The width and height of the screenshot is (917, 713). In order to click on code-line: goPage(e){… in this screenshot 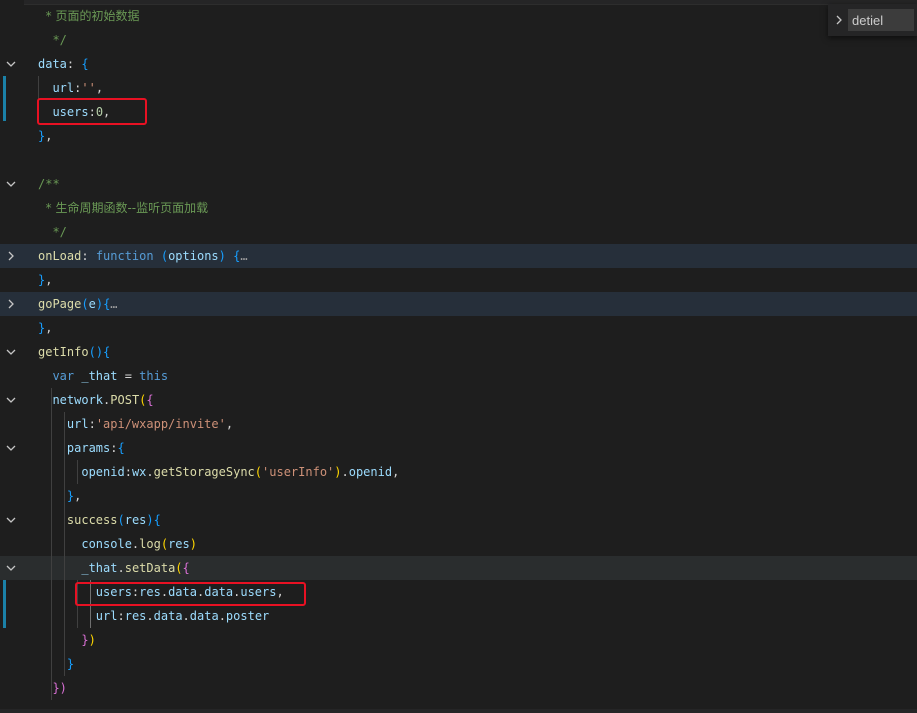, I will do `click(458, 304)`.